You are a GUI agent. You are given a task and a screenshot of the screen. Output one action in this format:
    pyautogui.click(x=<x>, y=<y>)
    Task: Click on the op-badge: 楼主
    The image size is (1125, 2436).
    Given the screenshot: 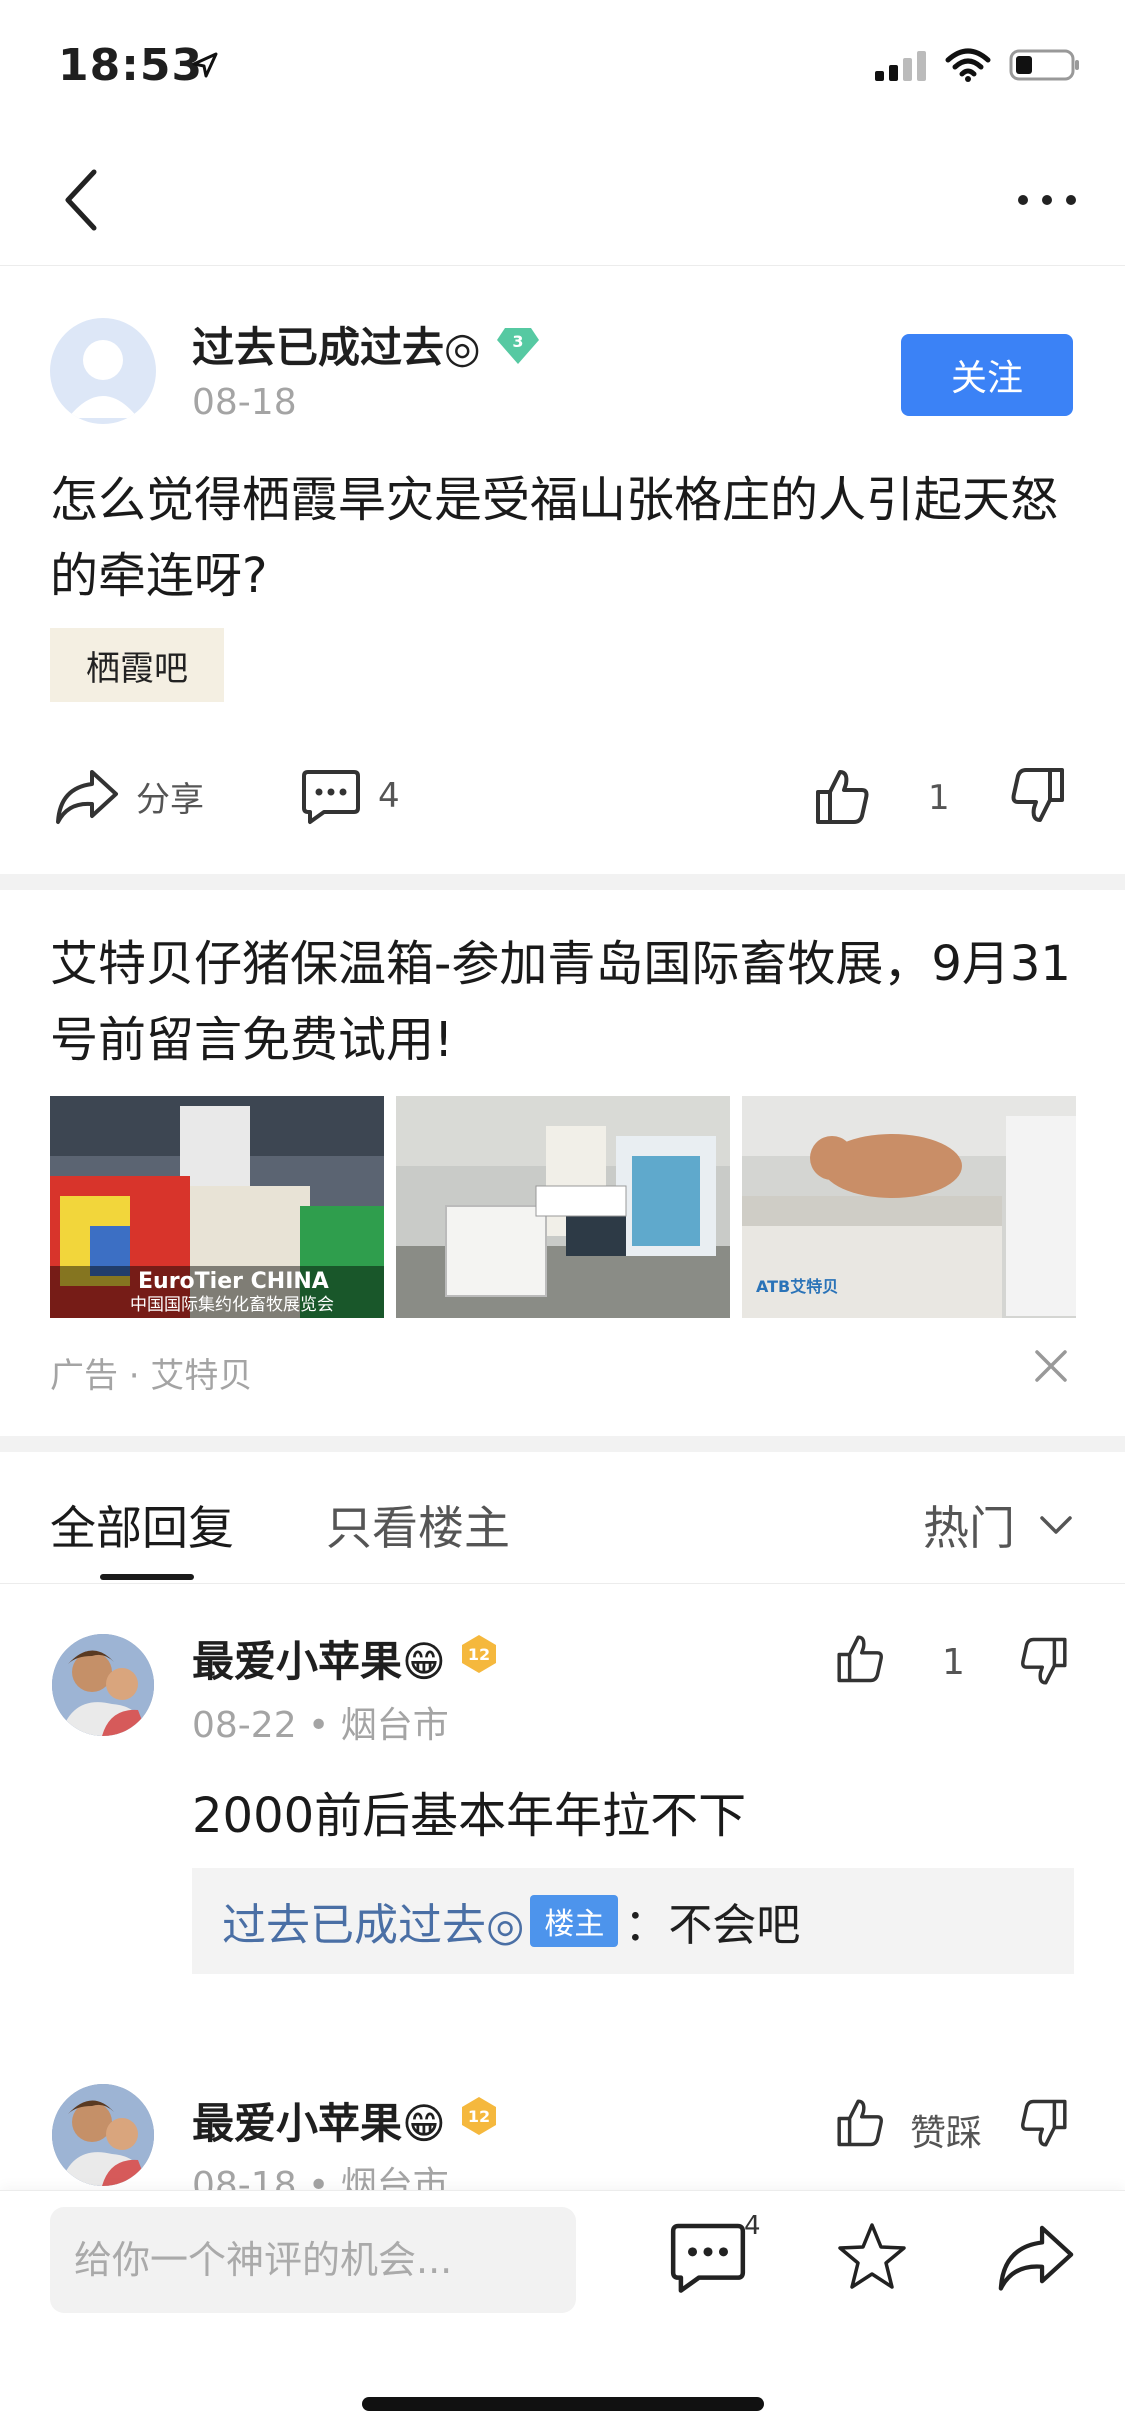 What is the action you would take?
    pyautogui.click(x=574, y=1921)
    